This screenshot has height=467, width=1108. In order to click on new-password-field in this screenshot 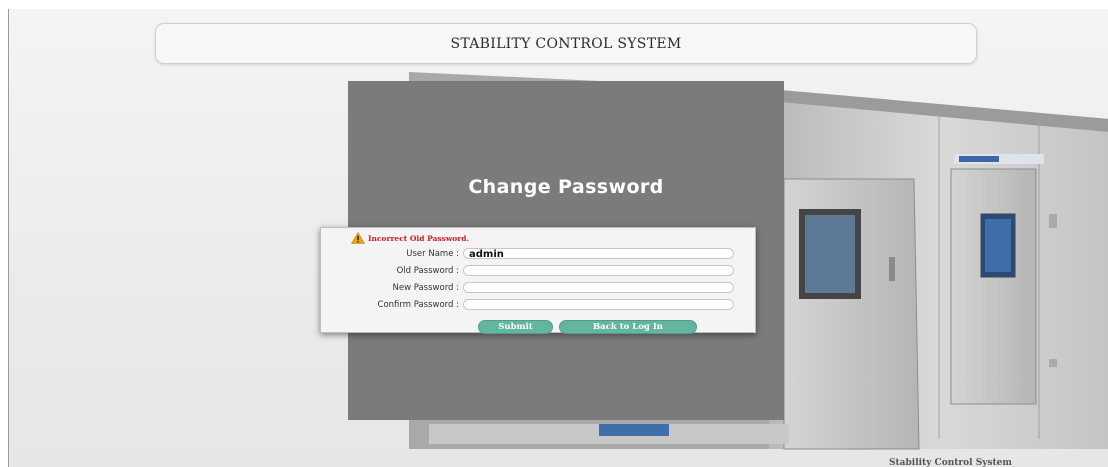, I will do `click(598, 287)`.